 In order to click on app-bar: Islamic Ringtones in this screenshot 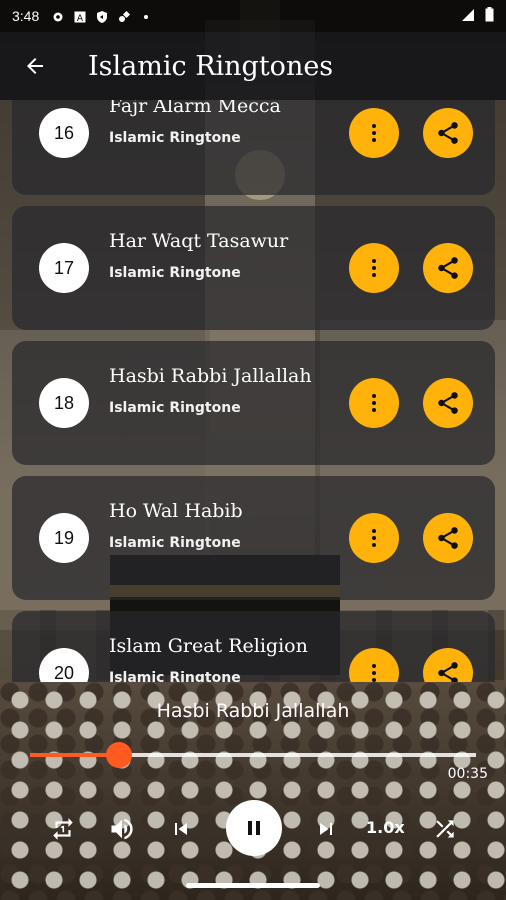, I will do `click(253, 66)`.